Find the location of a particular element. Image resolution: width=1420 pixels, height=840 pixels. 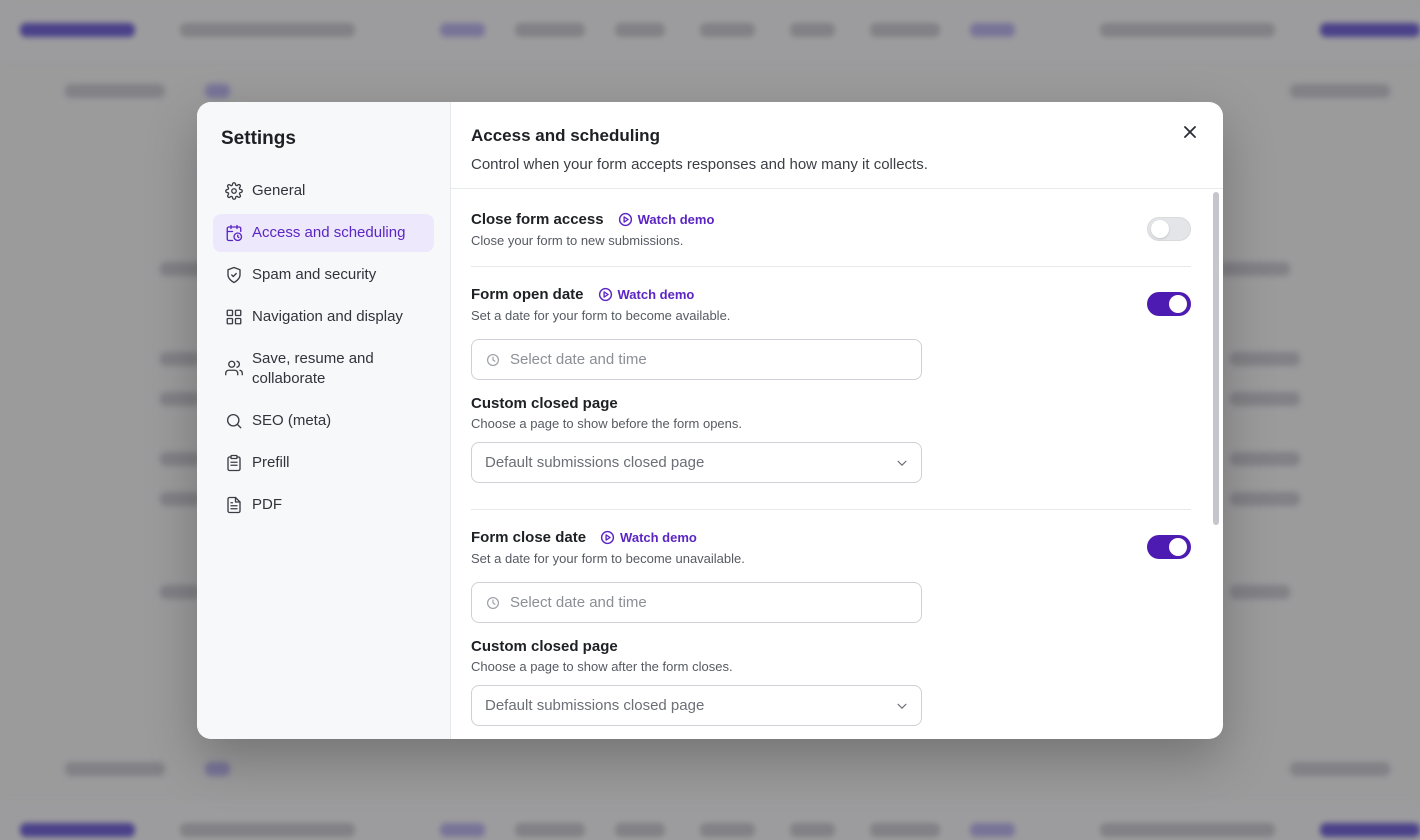

content-scrollbar is located at coordinates (1216, 358).